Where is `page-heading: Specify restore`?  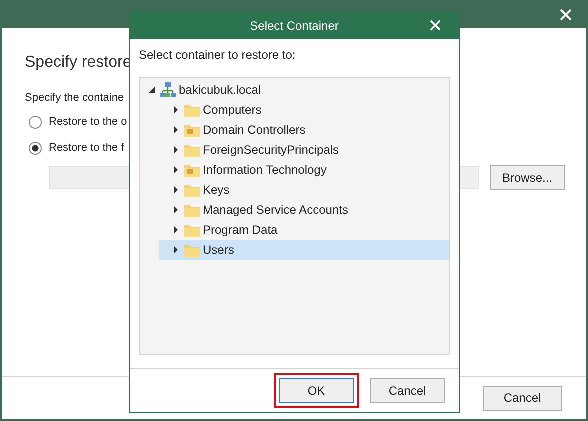
page-heading: Specify restore is located at coordinates (78, 63).